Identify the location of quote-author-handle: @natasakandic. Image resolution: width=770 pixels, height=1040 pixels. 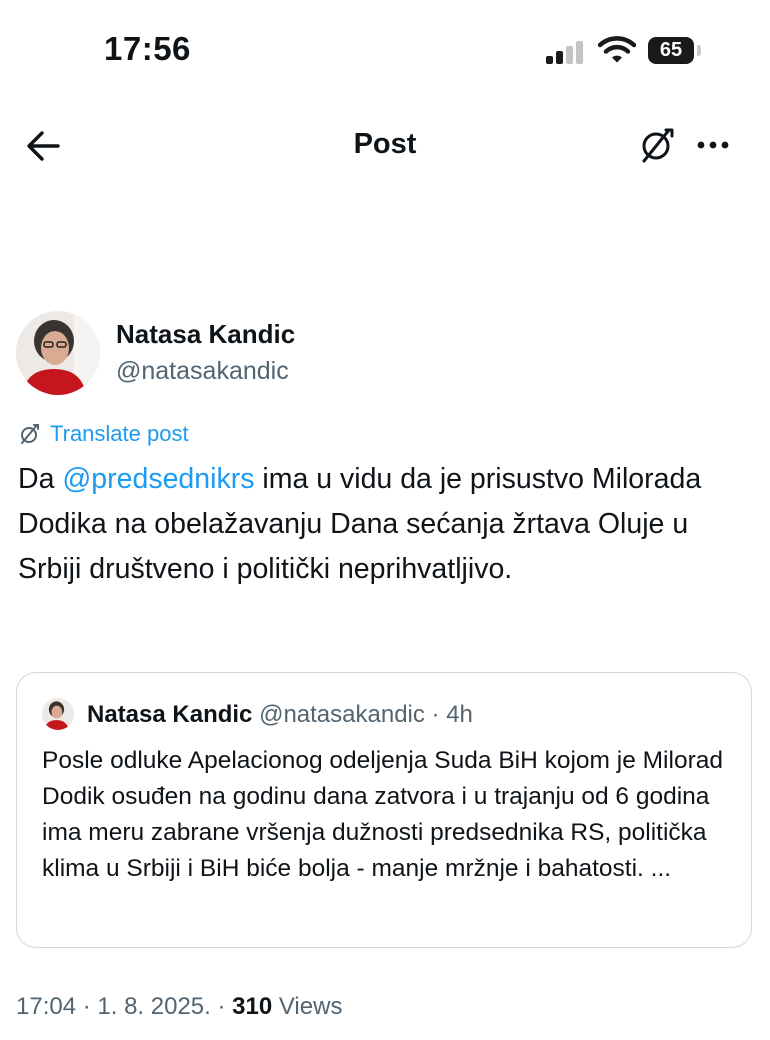
(342, 714).